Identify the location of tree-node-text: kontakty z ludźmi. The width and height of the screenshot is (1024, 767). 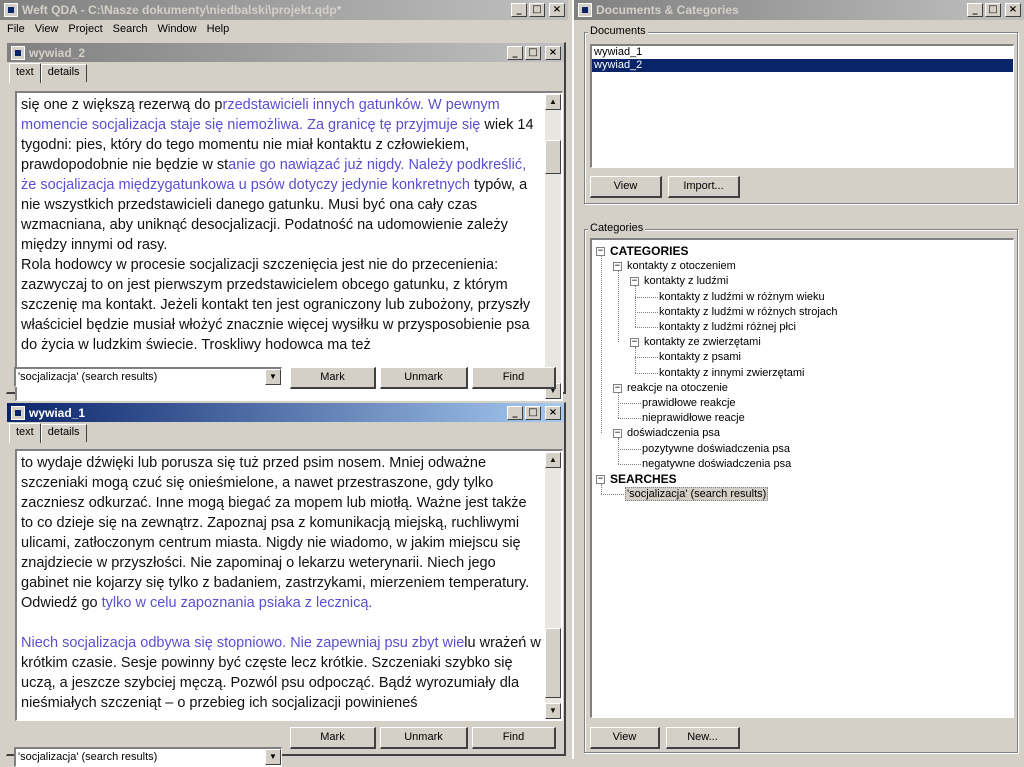
(686, 281).